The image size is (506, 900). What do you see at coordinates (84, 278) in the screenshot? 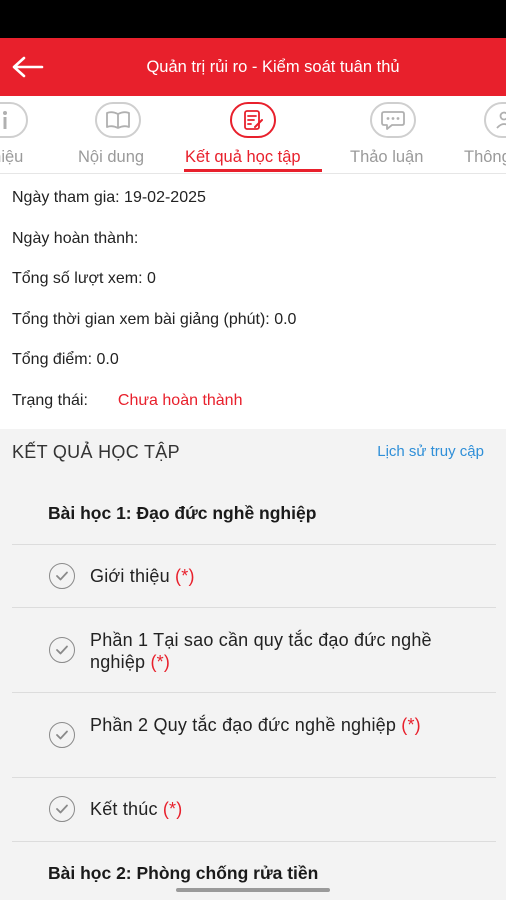
I see `total-views: Tổng số lượt xem: 0` at bounding box center [84, 278].